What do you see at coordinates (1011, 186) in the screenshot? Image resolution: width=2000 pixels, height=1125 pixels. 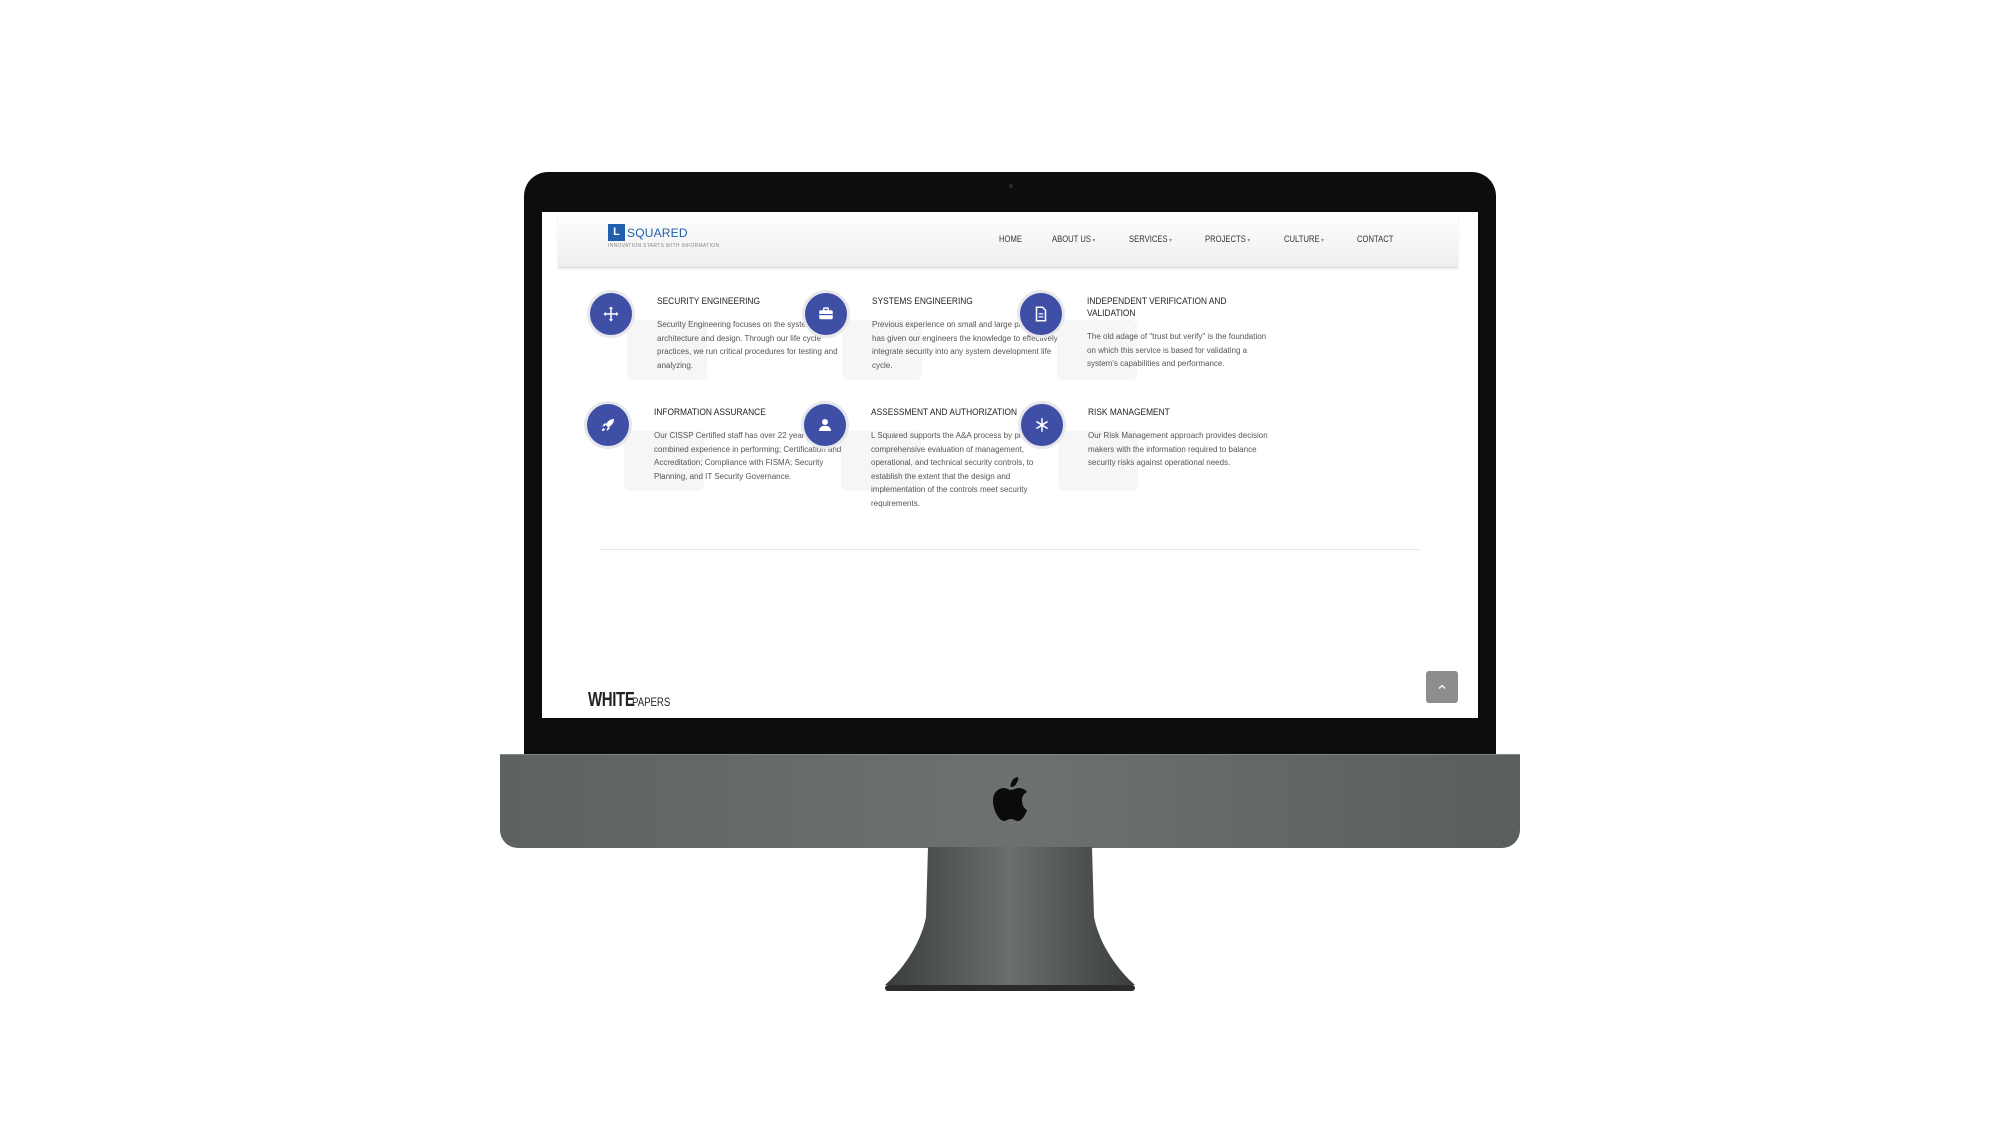 I see `camera` at bounding box center [1011, 186].